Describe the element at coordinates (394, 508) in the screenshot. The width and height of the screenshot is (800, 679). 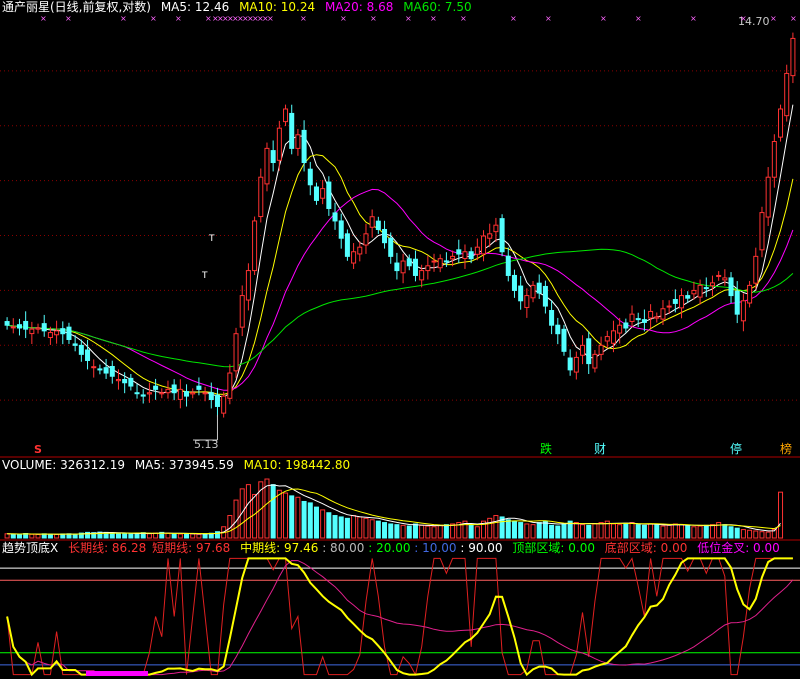
I see `volume-bars` at that location.